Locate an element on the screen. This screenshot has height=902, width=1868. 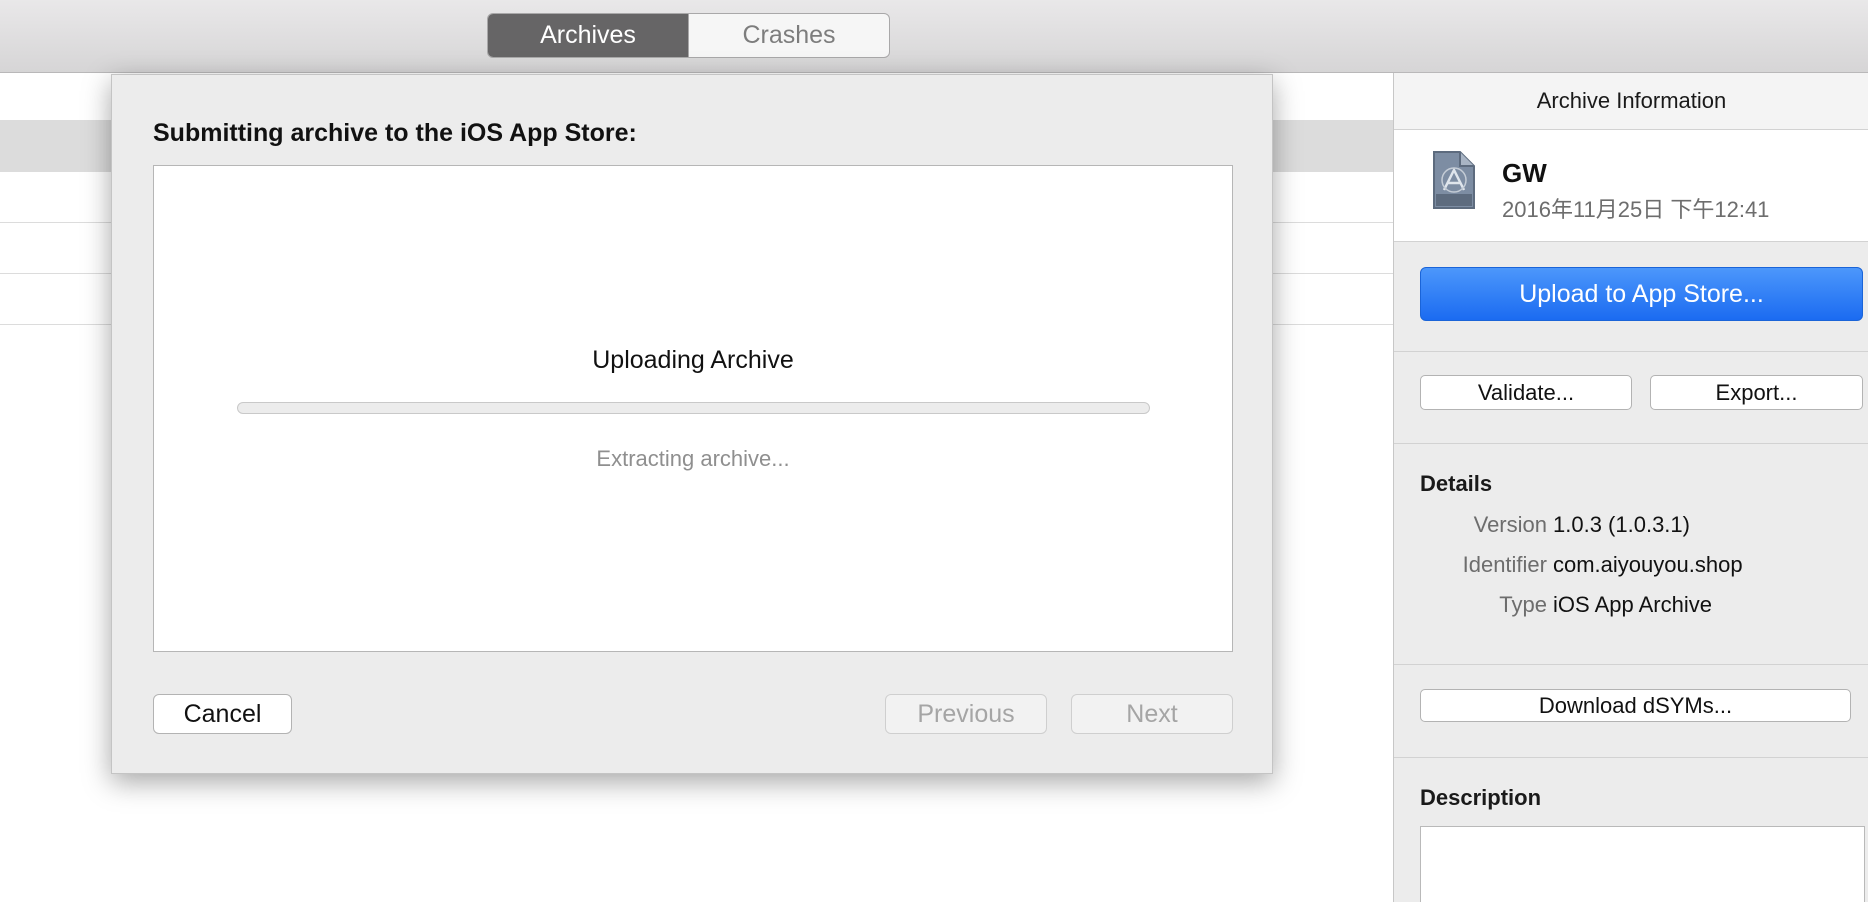
detail-row-type: Type iOS App Archive is located at coordinates (1631, 607).